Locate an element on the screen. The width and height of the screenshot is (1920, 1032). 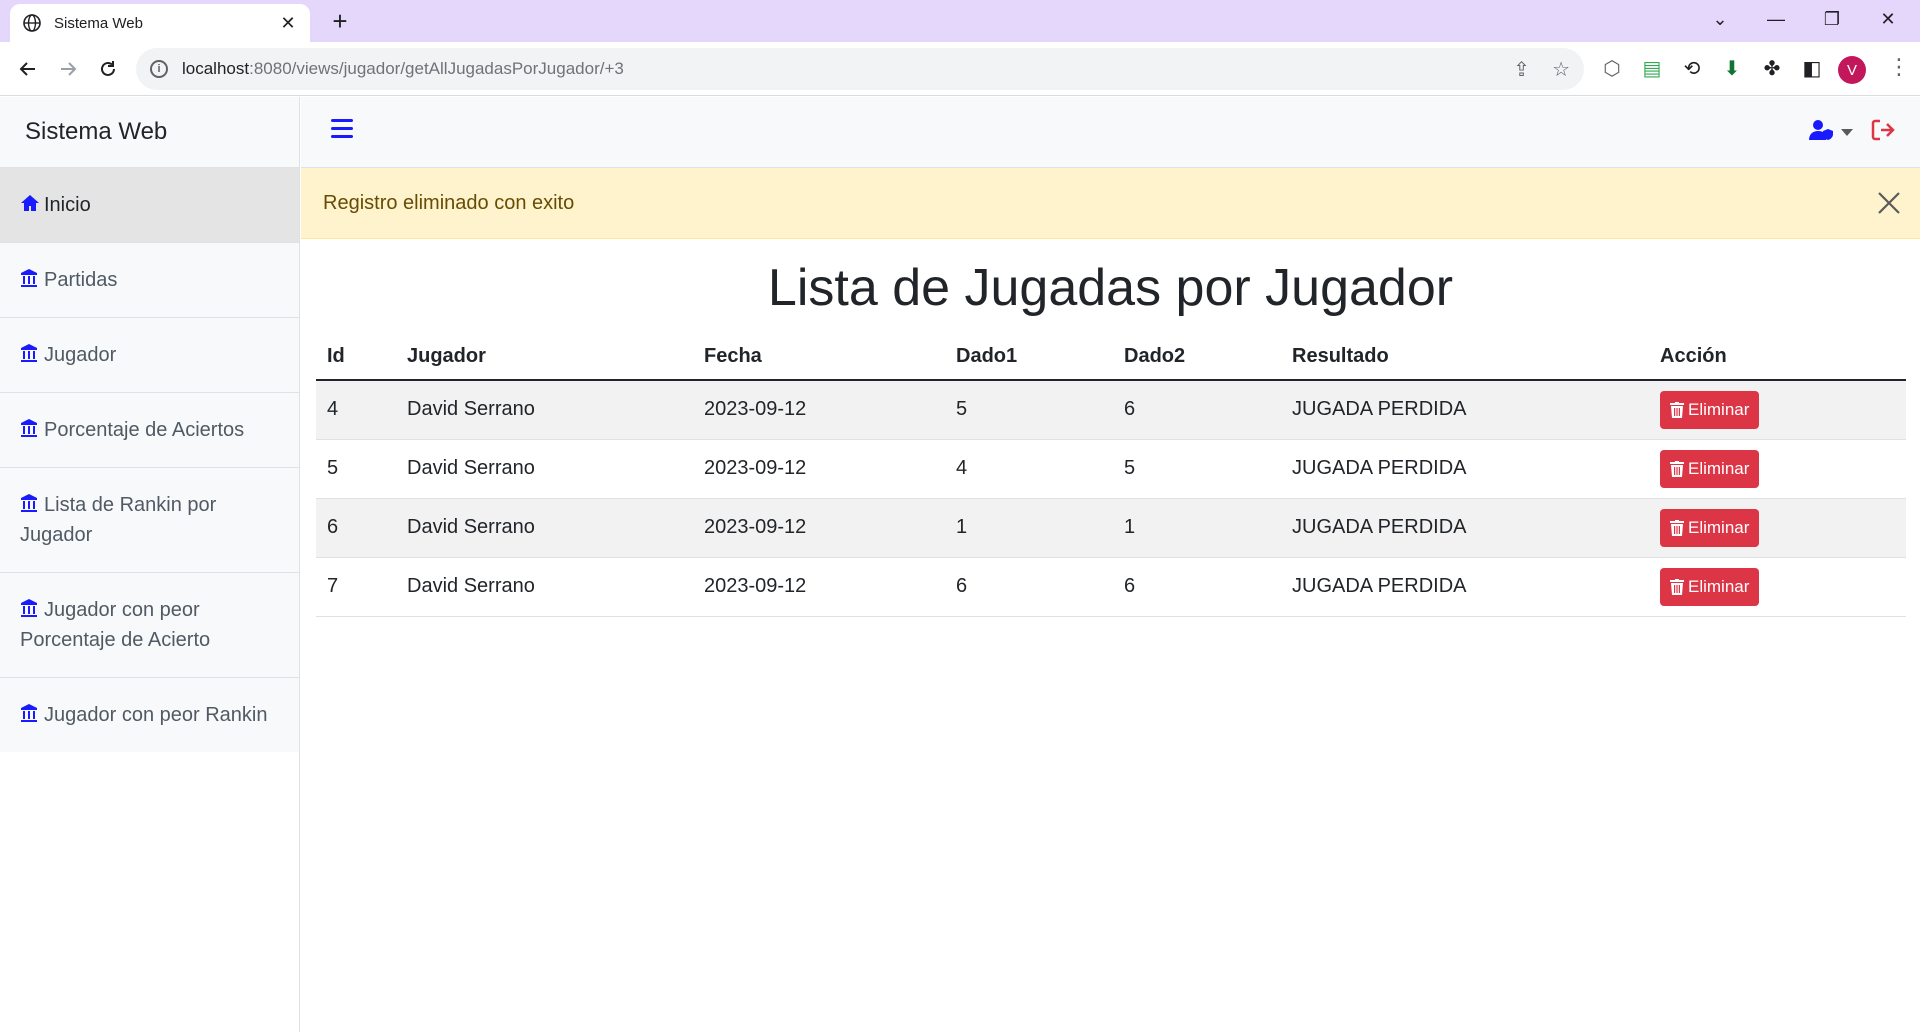
sidebar-item-label: Partidas is located at coordinates (81, 280).